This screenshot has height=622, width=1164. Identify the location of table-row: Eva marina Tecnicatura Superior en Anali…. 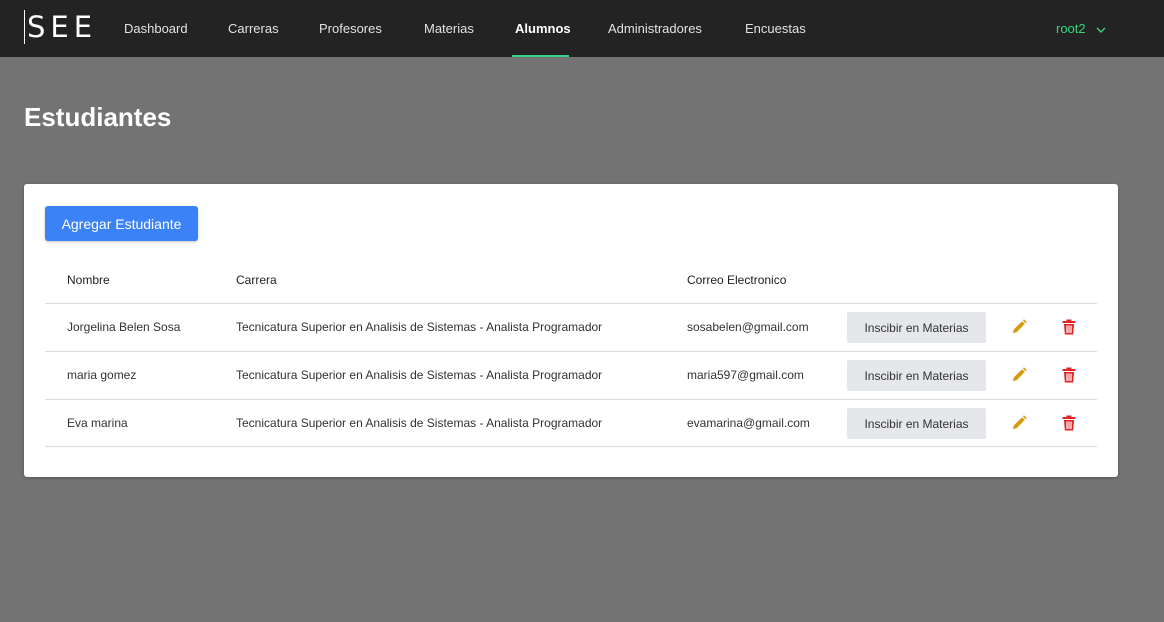
(571, 423).